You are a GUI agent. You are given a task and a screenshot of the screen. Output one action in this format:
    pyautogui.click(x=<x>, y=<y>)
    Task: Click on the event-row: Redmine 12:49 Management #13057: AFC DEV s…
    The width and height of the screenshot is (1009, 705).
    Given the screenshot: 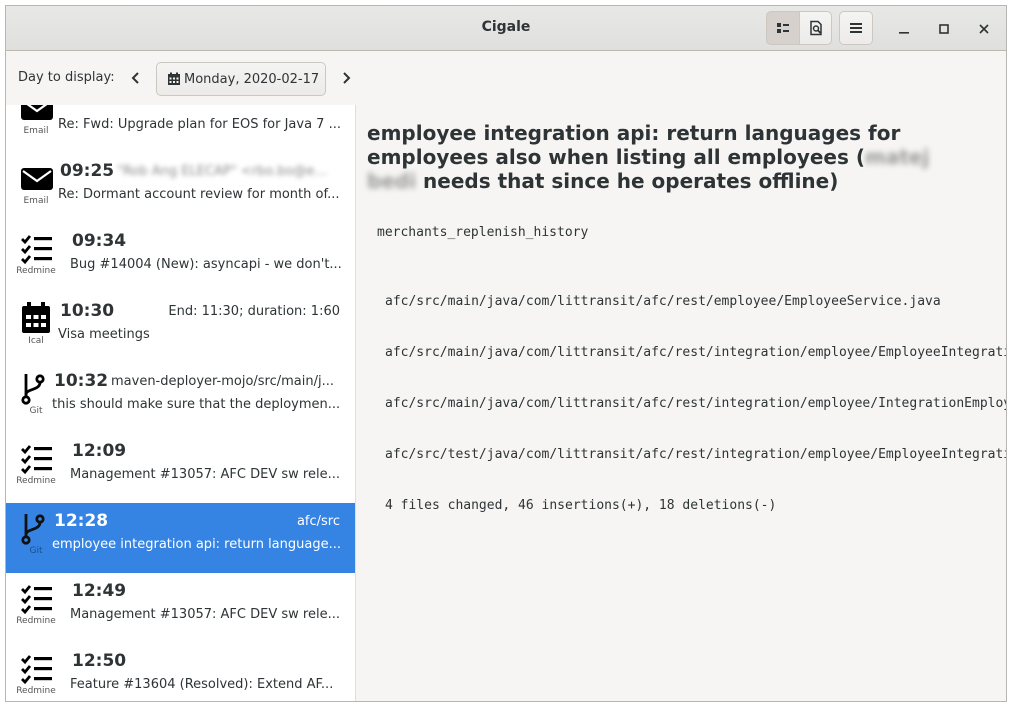 What is the action you would take?
    pyautogui.click(x=180, y=608)
    